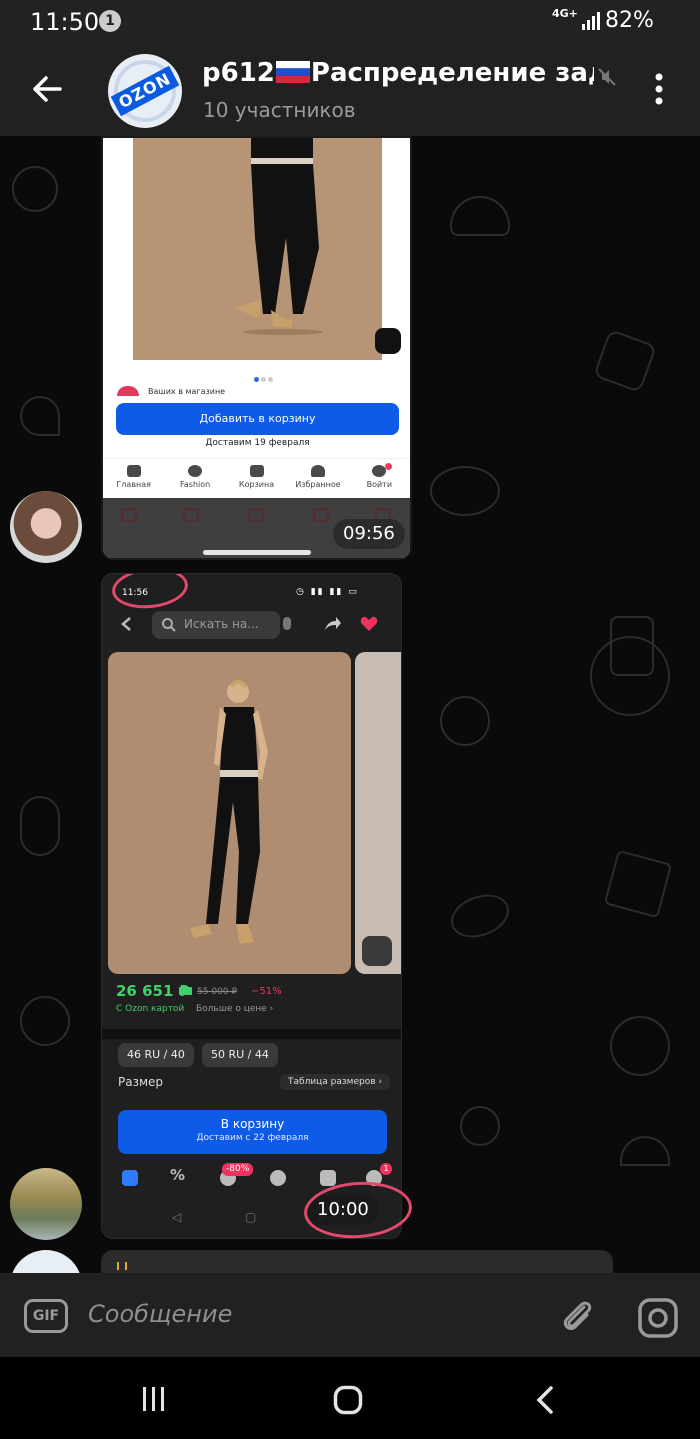 This screenshot has height=1439, width=700. What do you see at coordinates (195, 484) in the screenshot?
I see `nav-label: Fashion` at bounding box center [195, 484].